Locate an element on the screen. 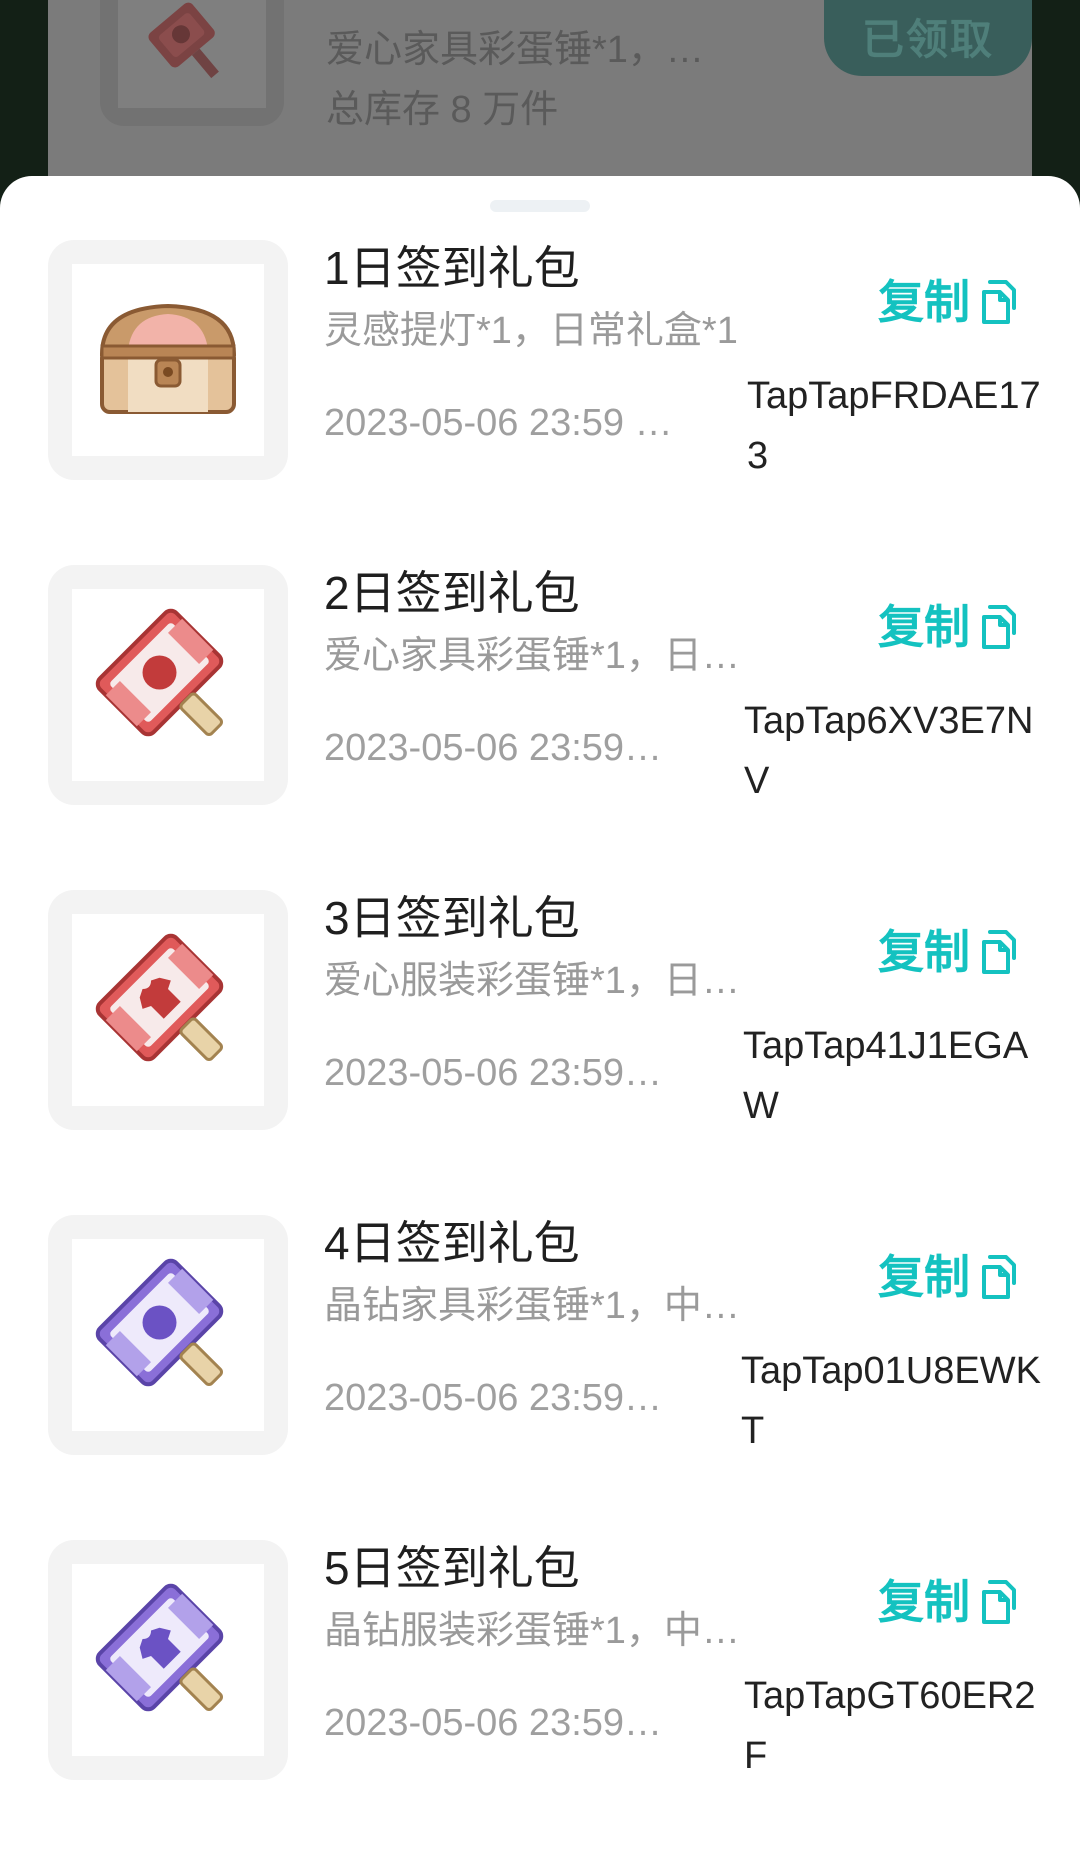  gift-title: 3日签到礼包 is located at coordinates (452, 918).